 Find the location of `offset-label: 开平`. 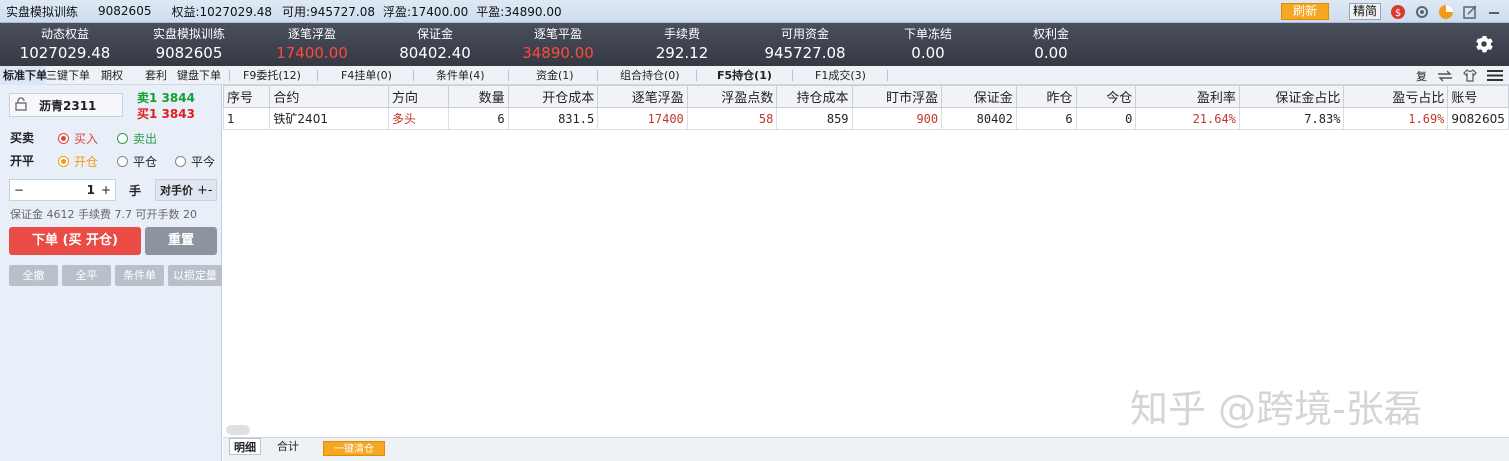

offset-label: 开平 is located at coordinates (22, 161).